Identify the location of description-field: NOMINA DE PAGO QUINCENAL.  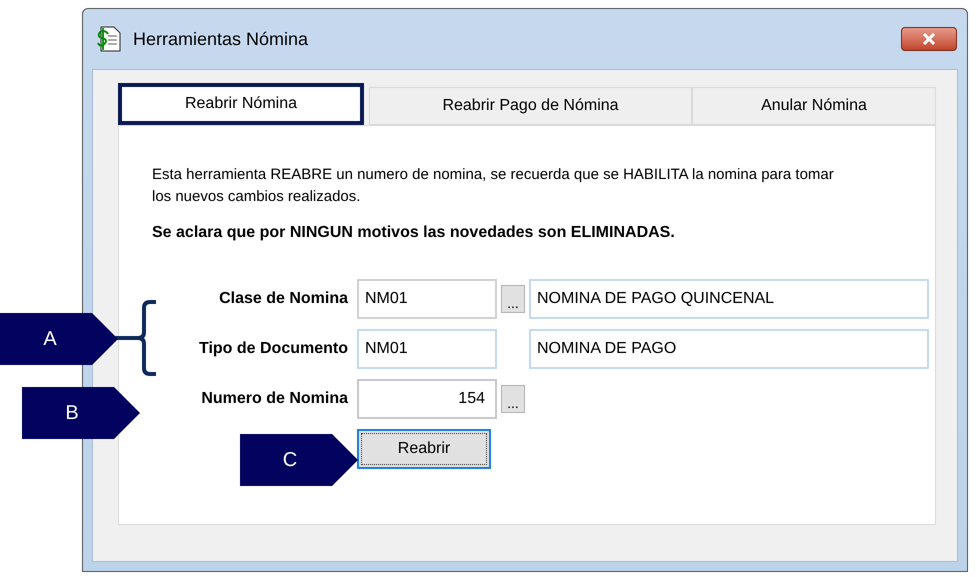
(729, 299).